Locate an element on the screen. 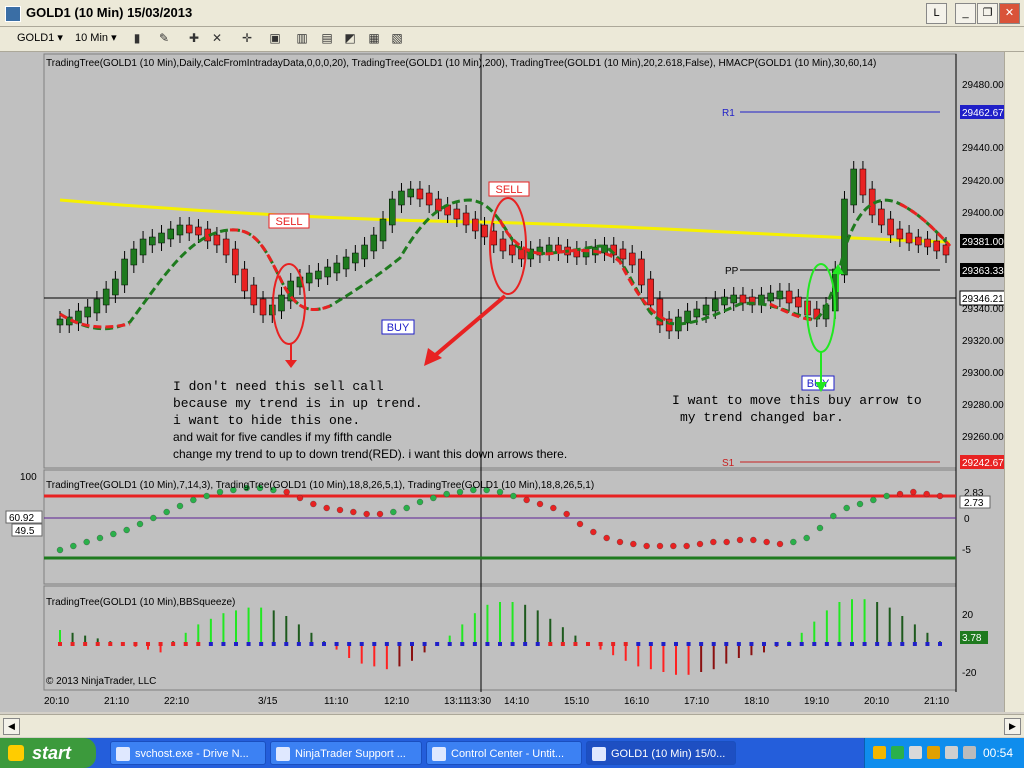 The width and height of the screenshot is (1024, 768). properties-icon: ▣ is located at coordinates (275, 38).